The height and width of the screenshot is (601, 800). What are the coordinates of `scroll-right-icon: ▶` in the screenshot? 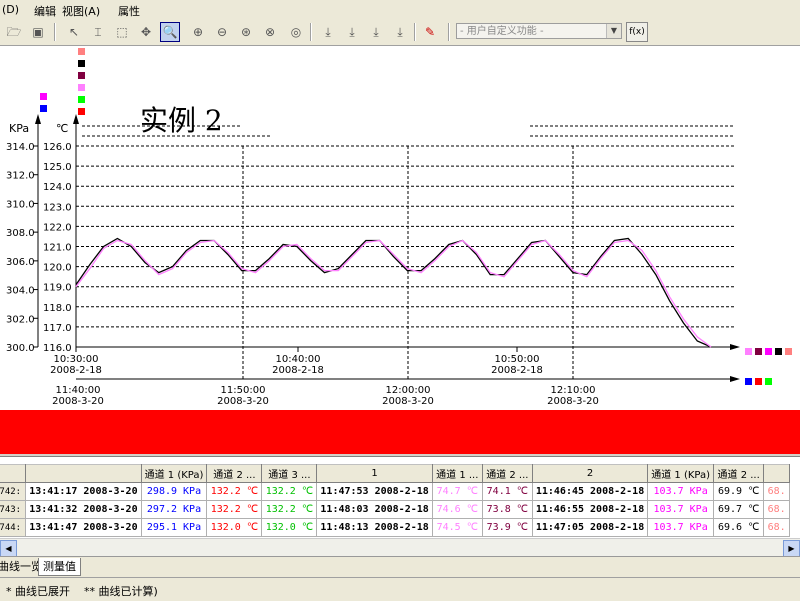 It's located at (791, 548).